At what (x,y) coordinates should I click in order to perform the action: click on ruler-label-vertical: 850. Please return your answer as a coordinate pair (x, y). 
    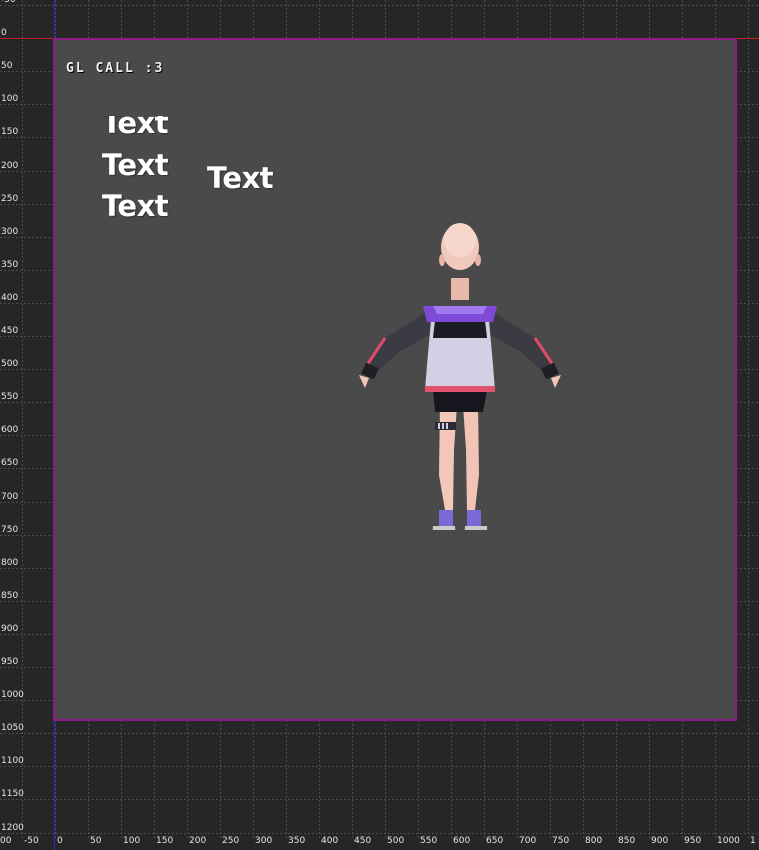
    Looking at the image, I should click on (10, 596).